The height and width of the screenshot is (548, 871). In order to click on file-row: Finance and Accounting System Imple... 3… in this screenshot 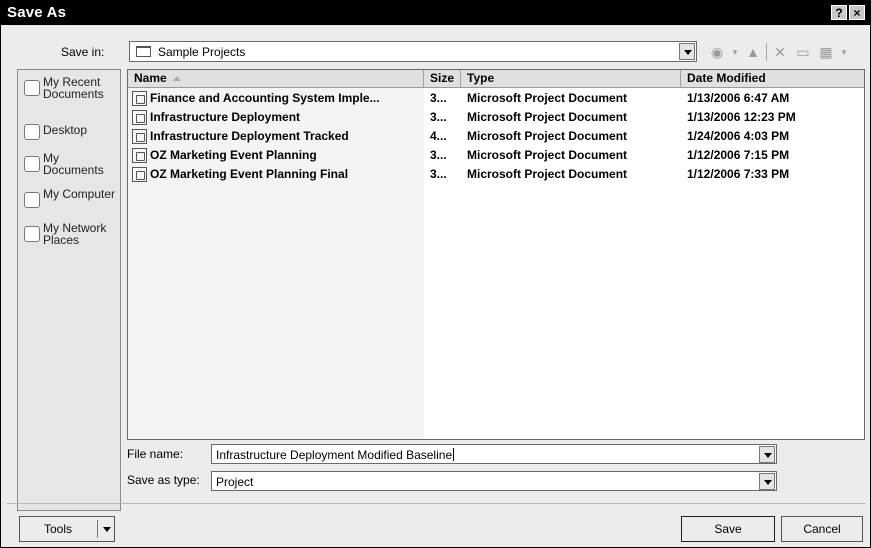, I will do `click(496, 98)`.